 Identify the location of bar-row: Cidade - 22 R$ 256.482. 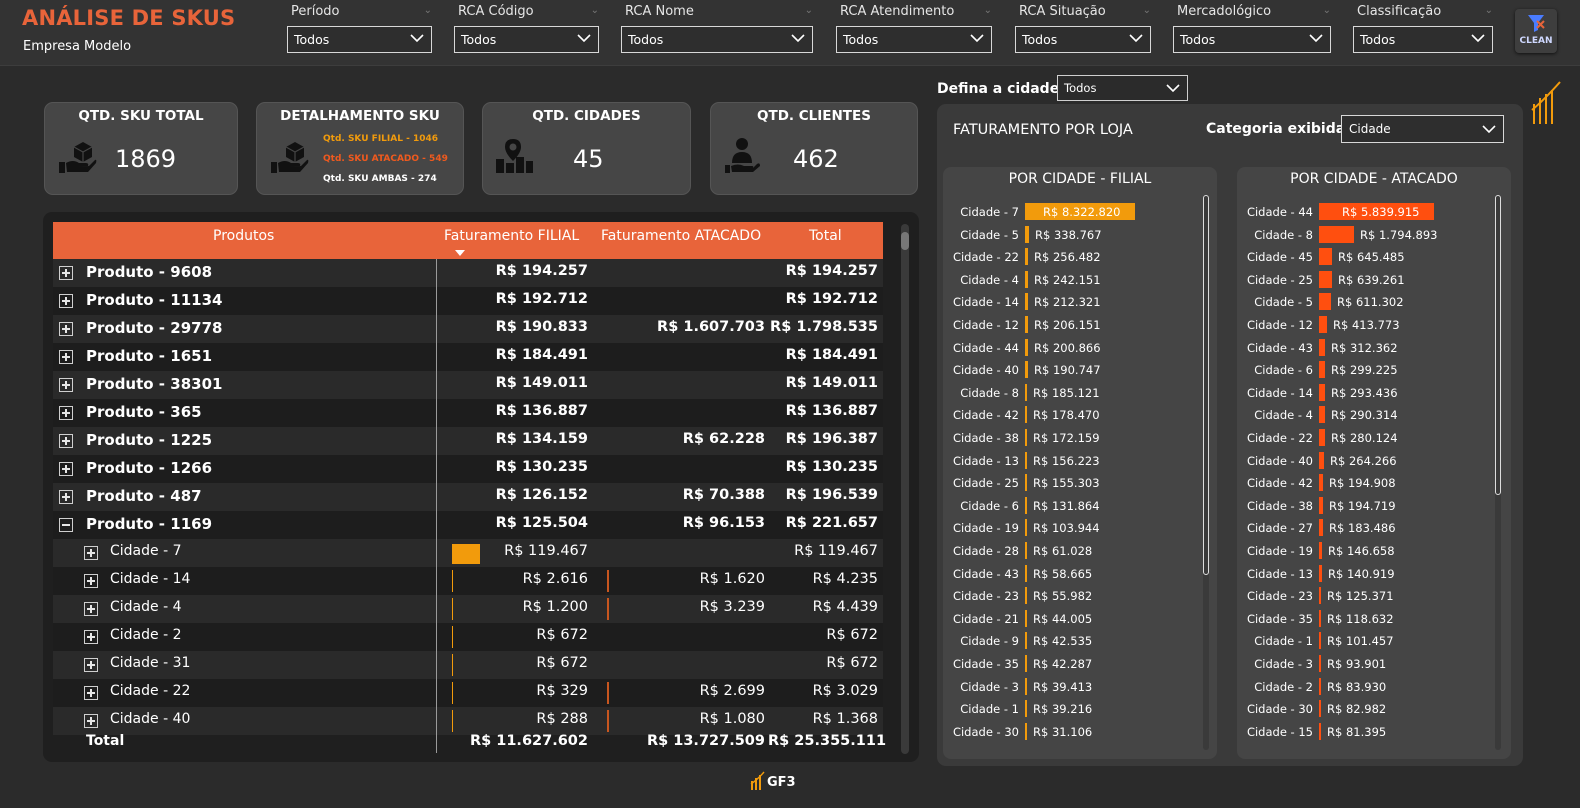
(1068, 257).